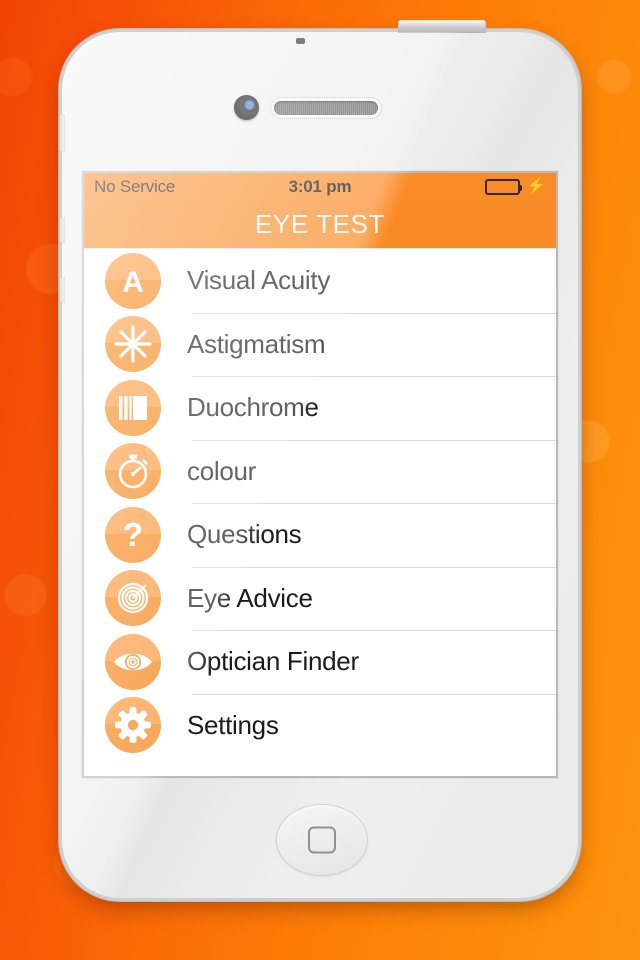  I want to click on battery-icon, so click(504, 187).